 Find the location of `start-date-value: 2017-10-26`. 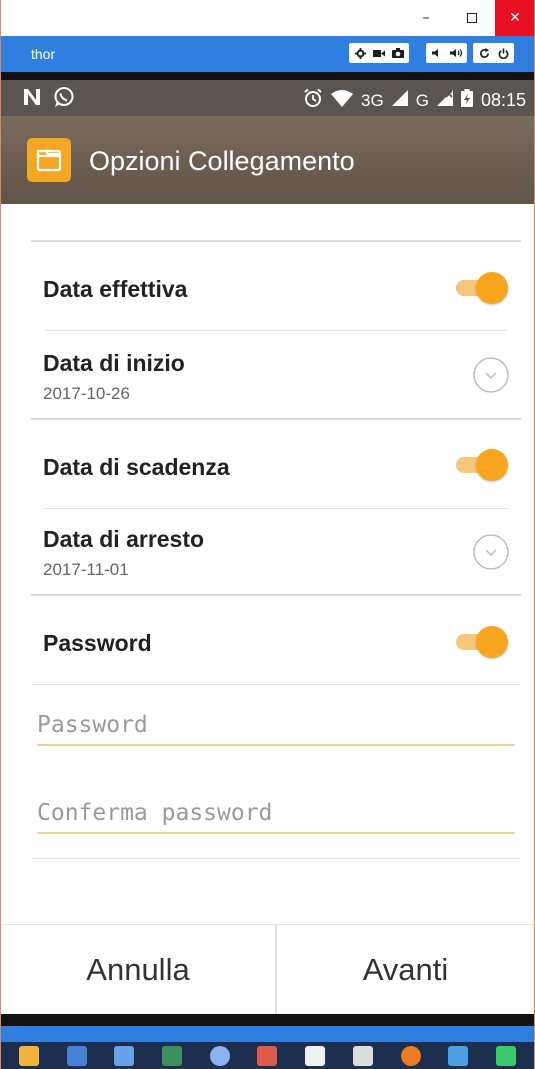

start-date-value: 2017-10-26 is located at coordinates (86, 393).